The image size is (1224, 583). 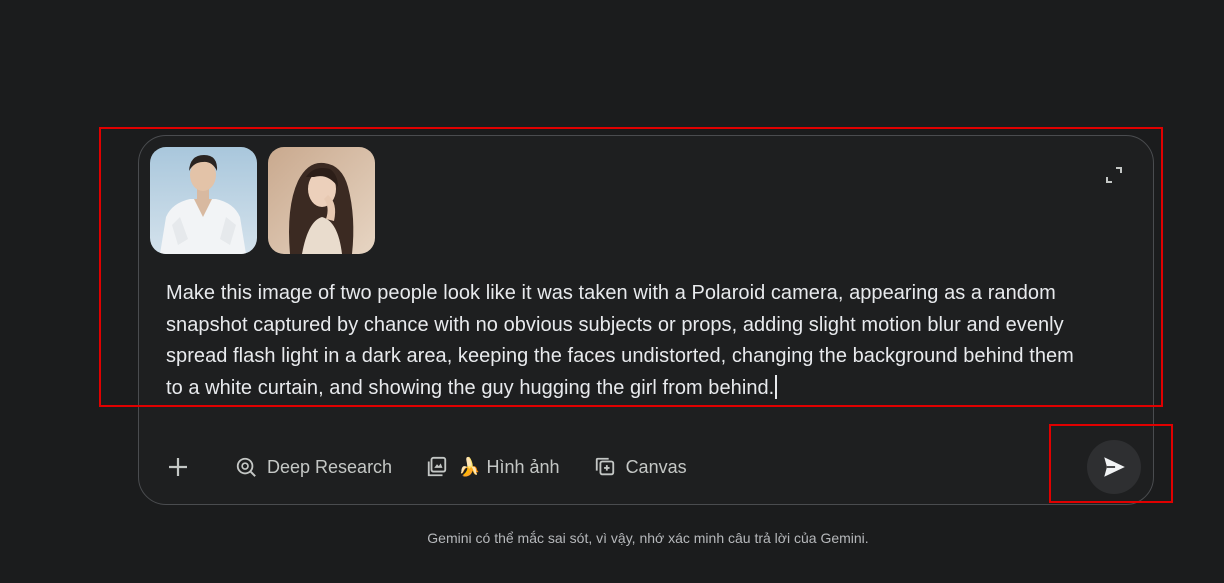 What do you see at coordinates (469, 466) in the screenshot?
I see `banana-emoji: 🍌` at bounding box center [469, 466].